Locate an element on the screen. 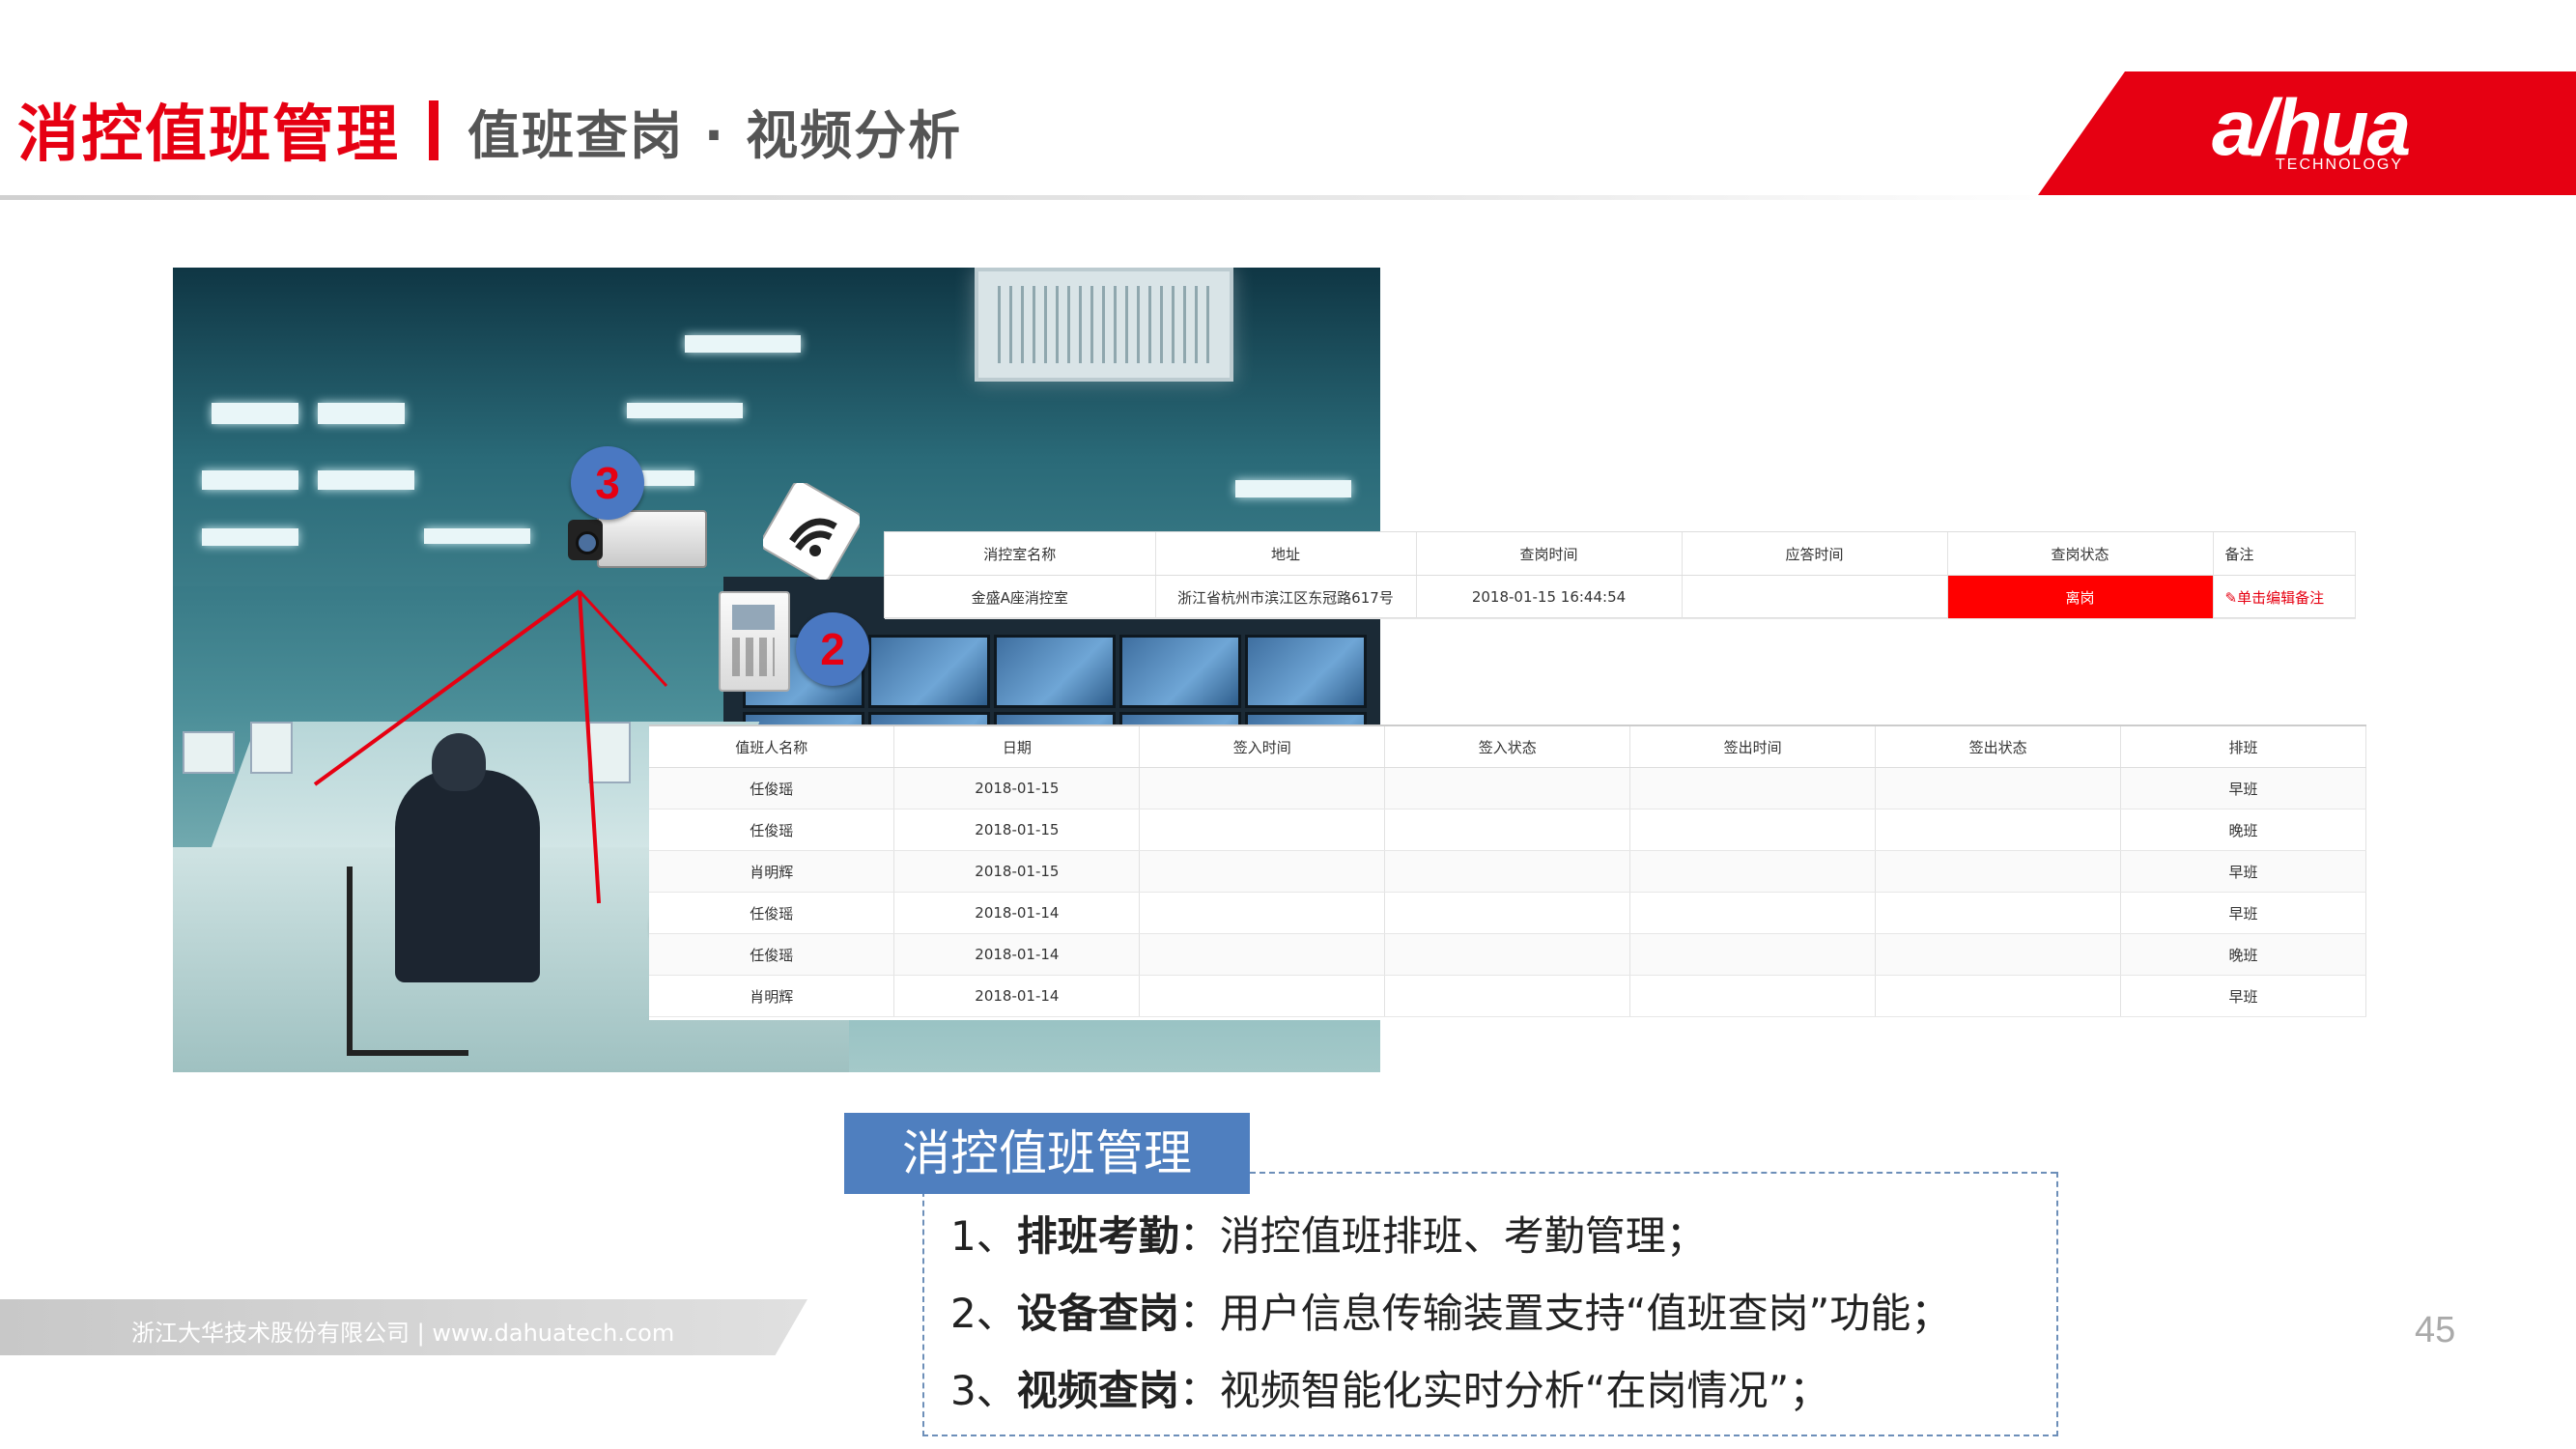 Image resolution: width=2576 pixels, height=1449 pixels. column-header: 签入状态 is located at coordinates (1507, 747).